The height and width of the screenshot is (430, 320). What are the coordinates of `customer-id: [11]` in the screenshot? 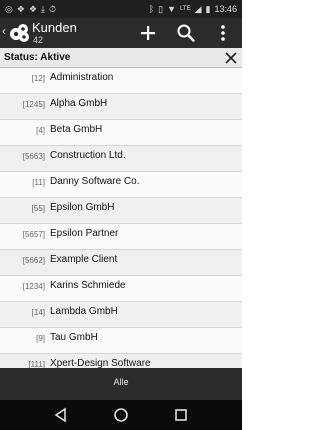 It's located at (38, 182).